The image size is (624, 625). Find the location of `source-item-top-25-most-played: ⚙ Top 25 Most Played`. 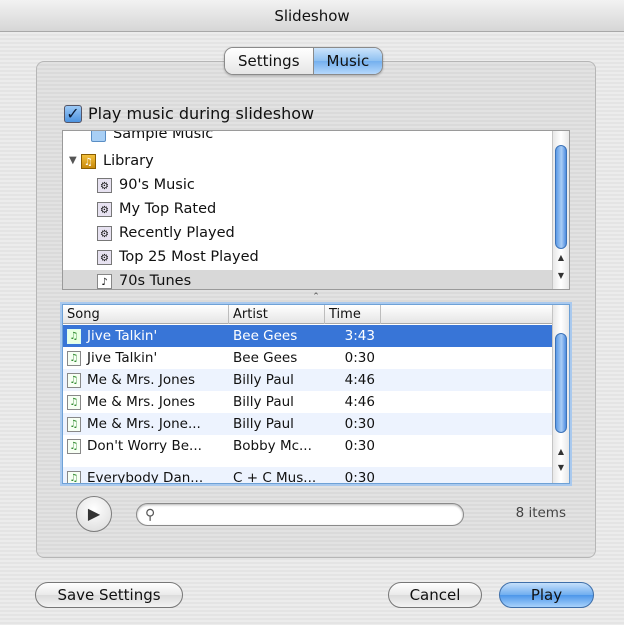

source-item-top-25-most-played: ⚙ Top 25 Most Played is located at coordinates (325, 257).